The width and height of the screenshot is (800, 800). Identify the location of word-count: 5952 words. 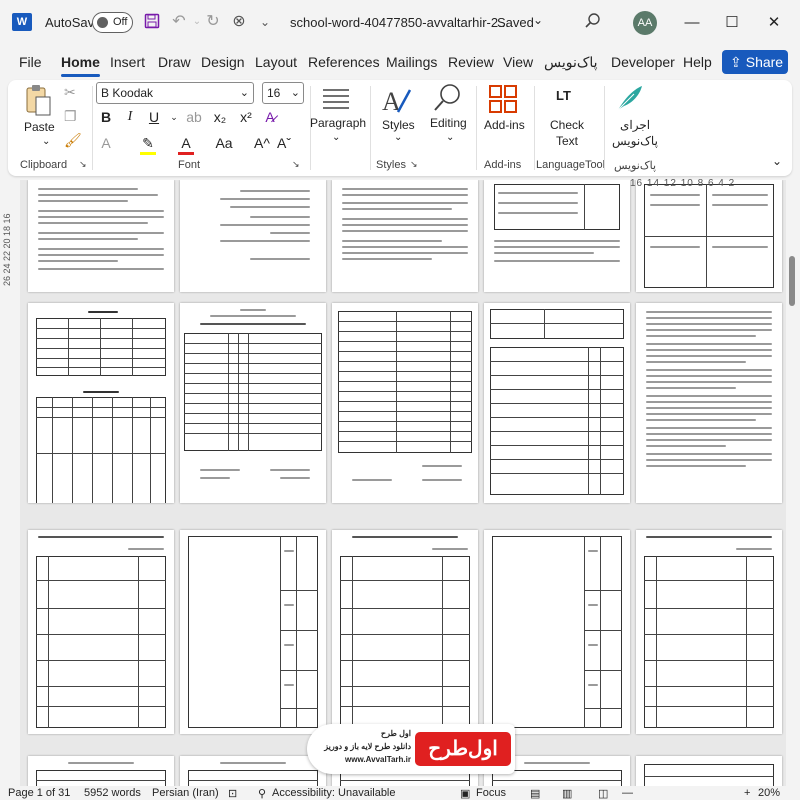
(112, 793).